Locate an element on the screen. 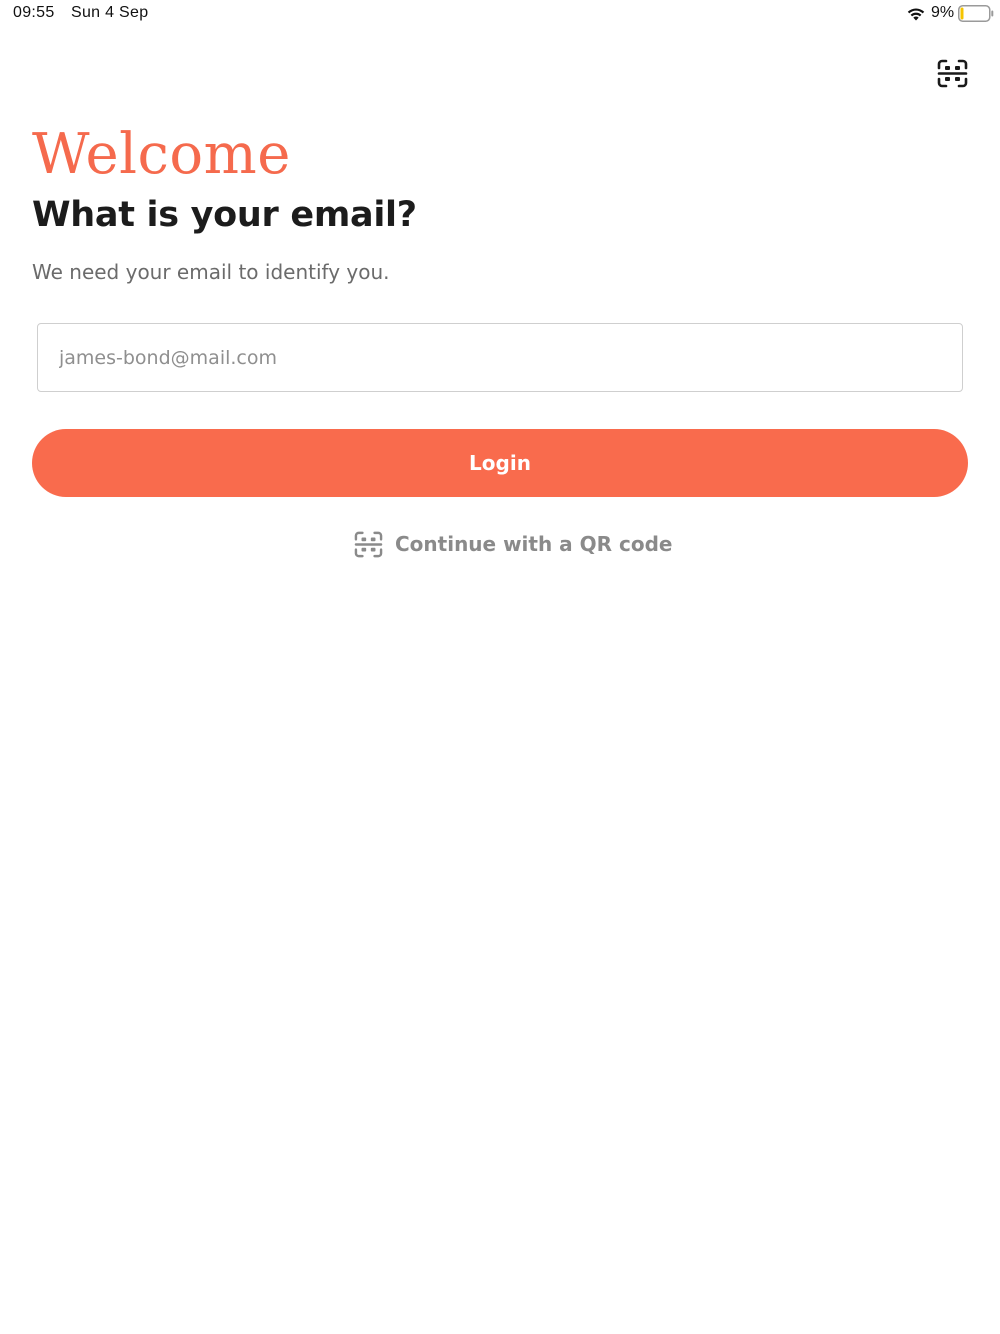 Image resolution: width=1000 pixels, height=1334 pixels. email-subtitle: We need your email to identify you. is located at coordinates (211, 272).